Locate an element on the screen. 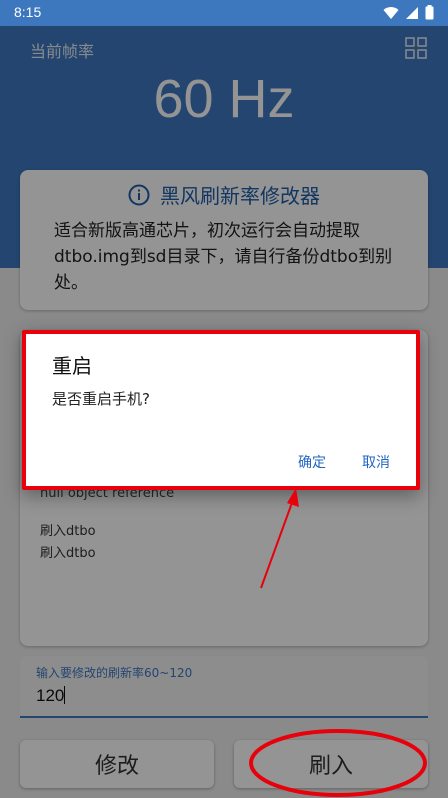 The width and height of the screenshot is (448, 798). confirm-button: 确定 is located at coordinates (312, 462).